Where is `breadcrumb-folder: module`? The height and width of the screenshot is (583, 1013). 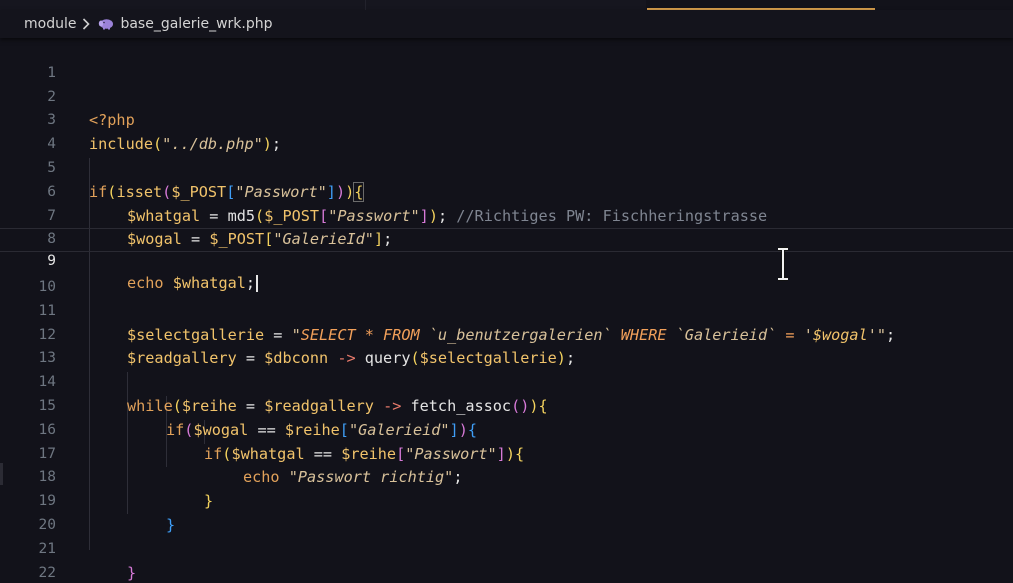 breadcrumb-folder: module is located at coordinates (50, 24).